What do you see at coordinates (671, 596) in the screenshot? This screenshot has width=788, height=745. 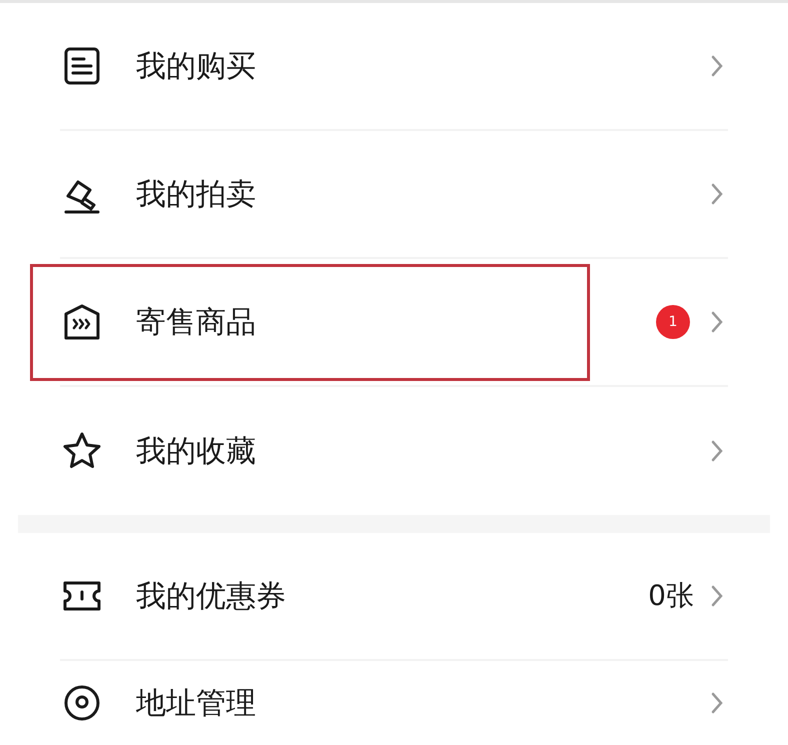 I see `count-text: 0张` at bounding box center [671, 596].